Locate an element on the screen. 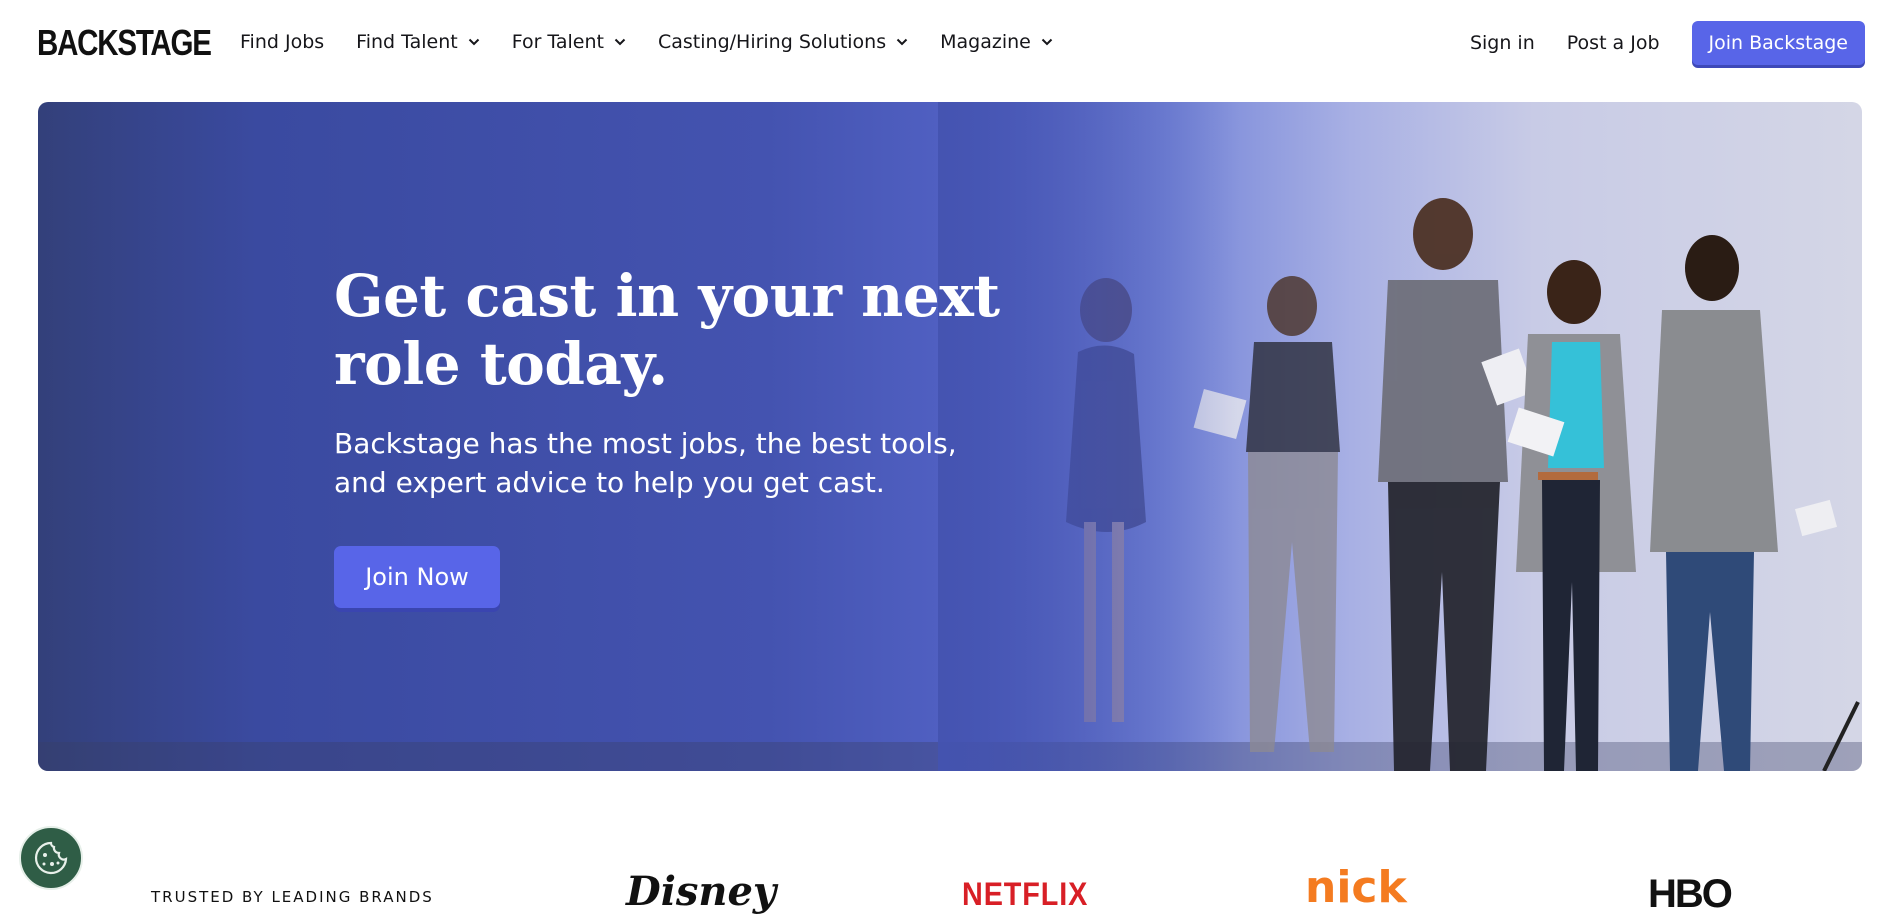  nav-account-actions: Sign in Post a Job Join Backstage is located at coordinates (1667, 43).